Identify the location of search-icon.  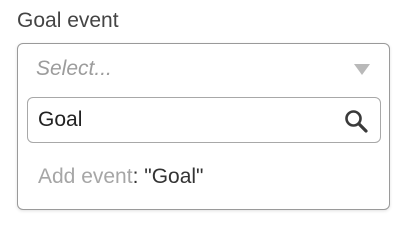
(356, 121).